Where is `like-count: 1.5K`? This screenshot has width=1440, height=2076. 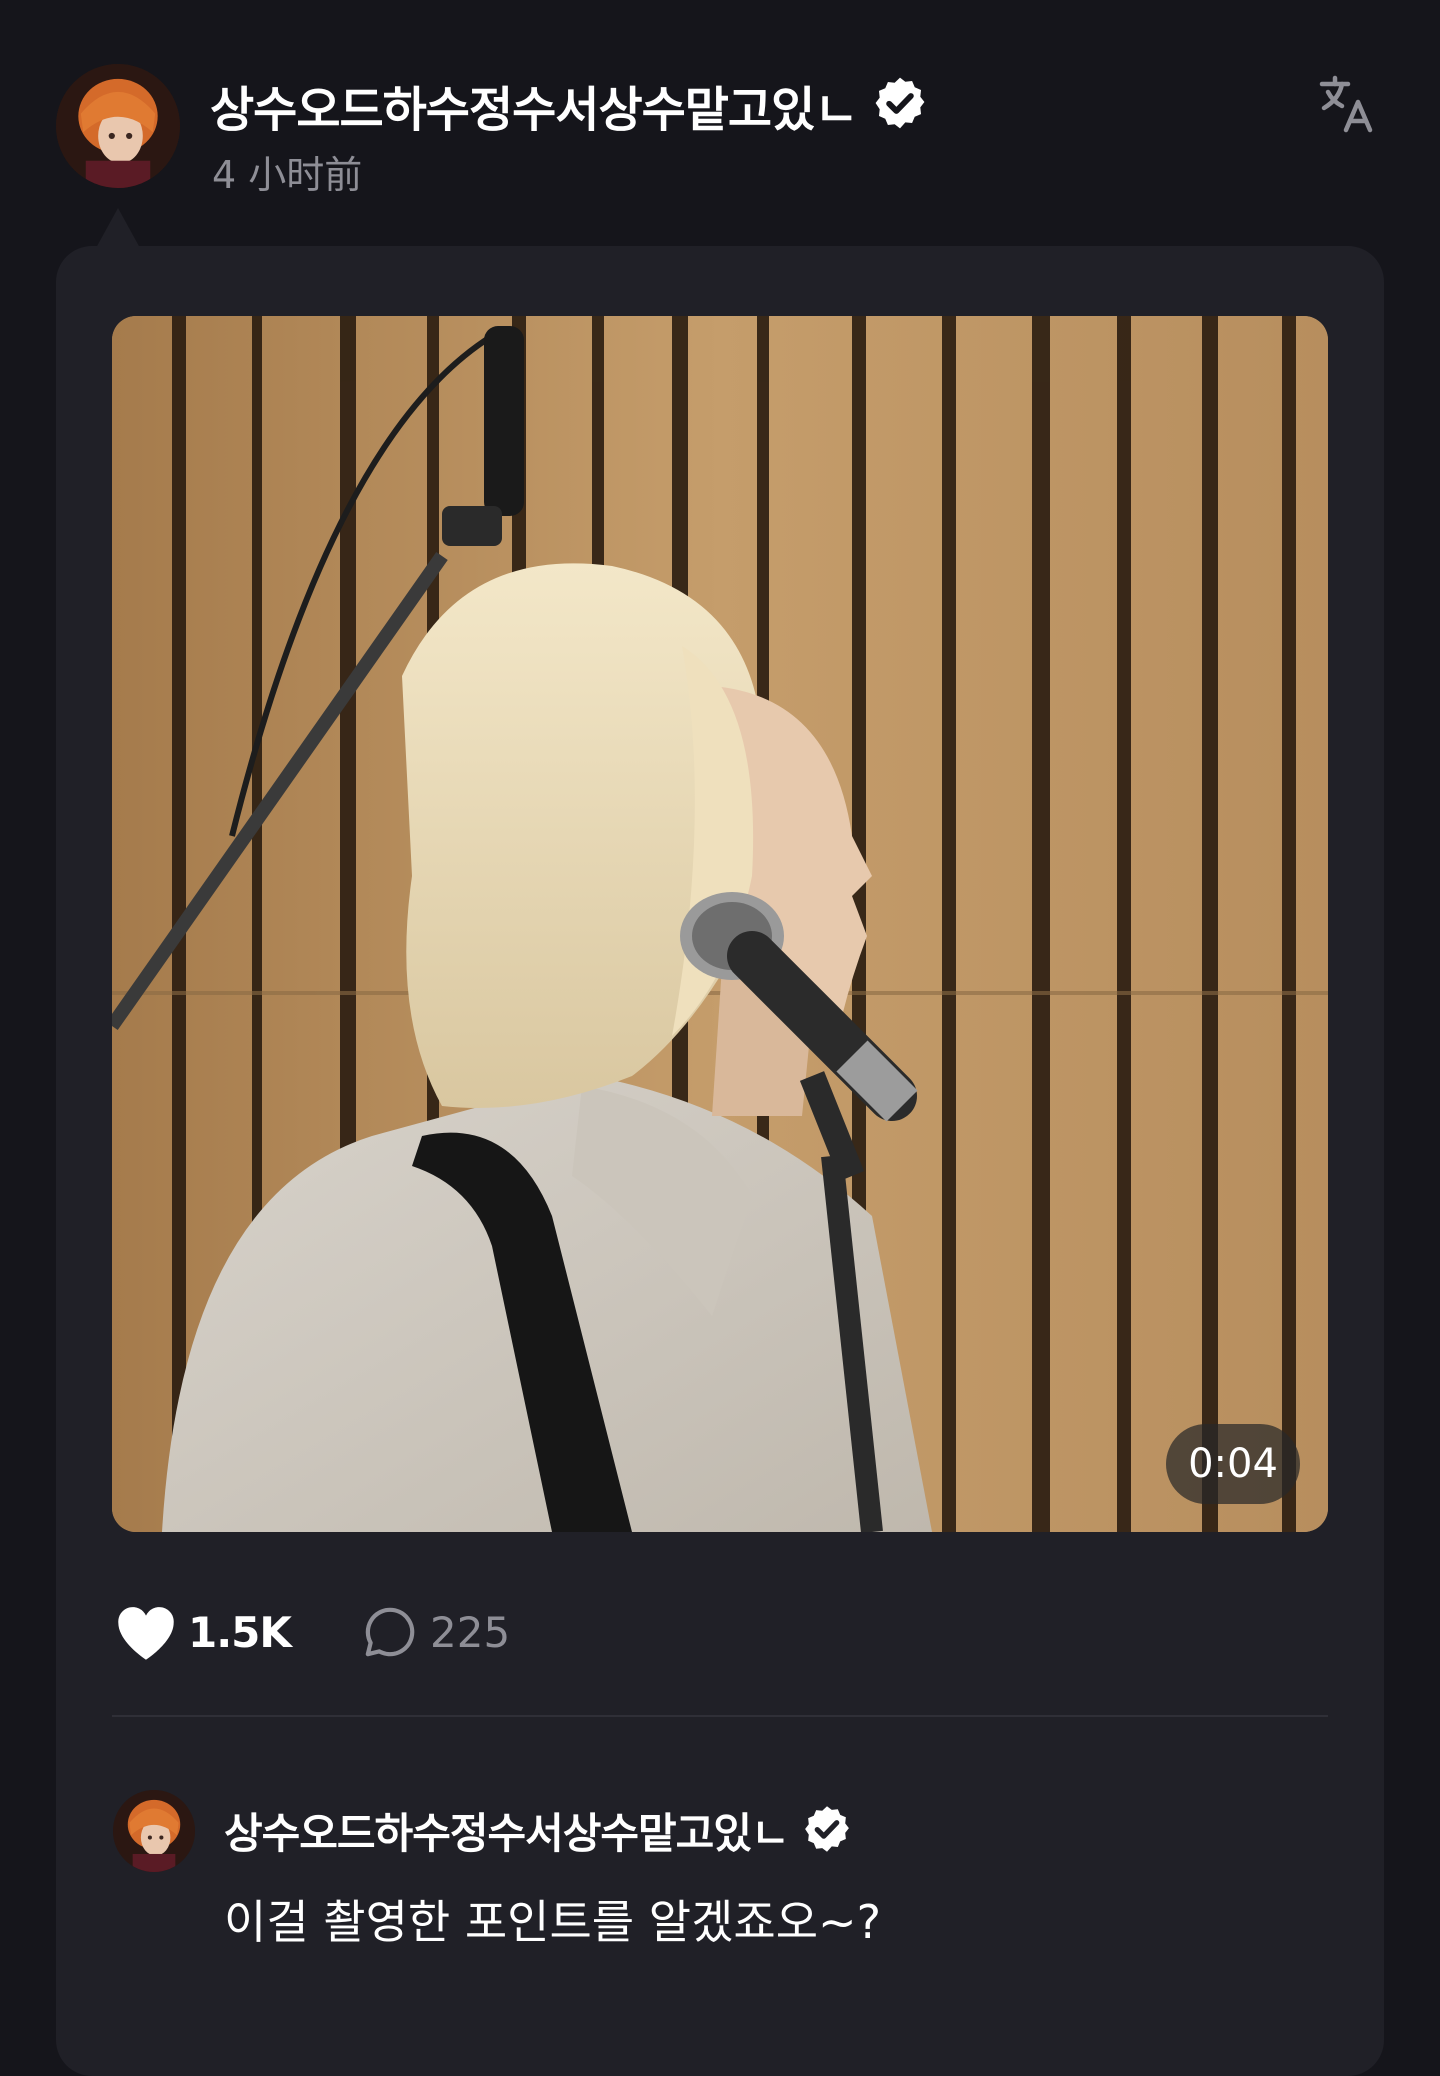 like-count: 1.5K is located at coordinates (240, 1632).